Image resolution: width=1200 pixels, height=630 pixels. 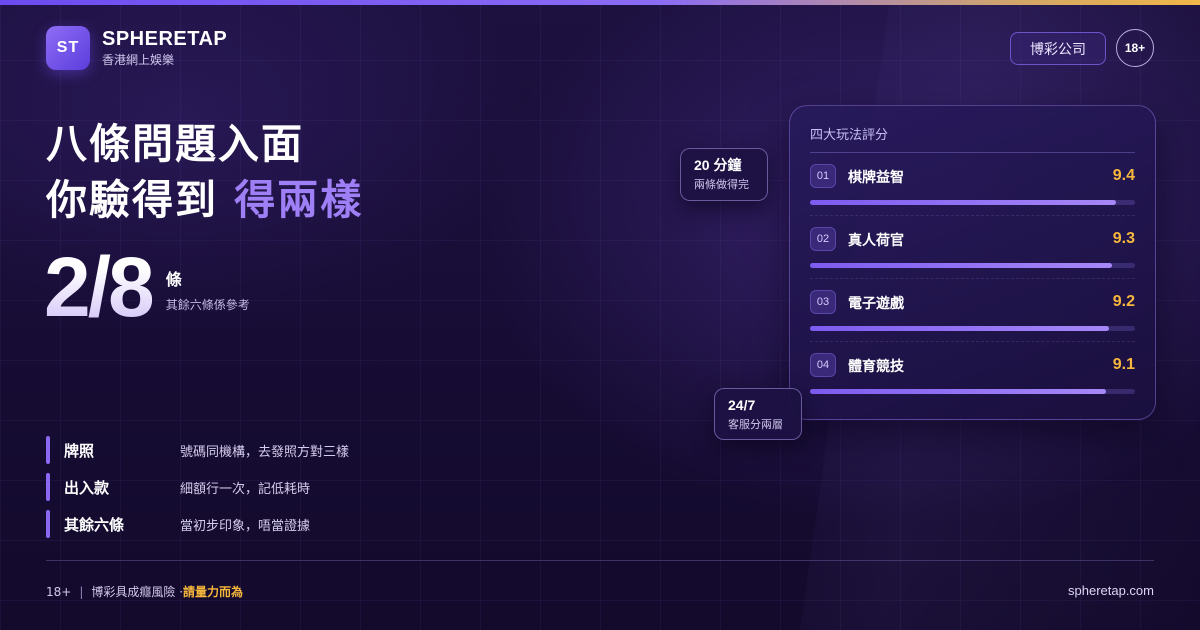 I want to click on game-rating-row: 04 體育競技 9.1, so click(x=972, y=373).